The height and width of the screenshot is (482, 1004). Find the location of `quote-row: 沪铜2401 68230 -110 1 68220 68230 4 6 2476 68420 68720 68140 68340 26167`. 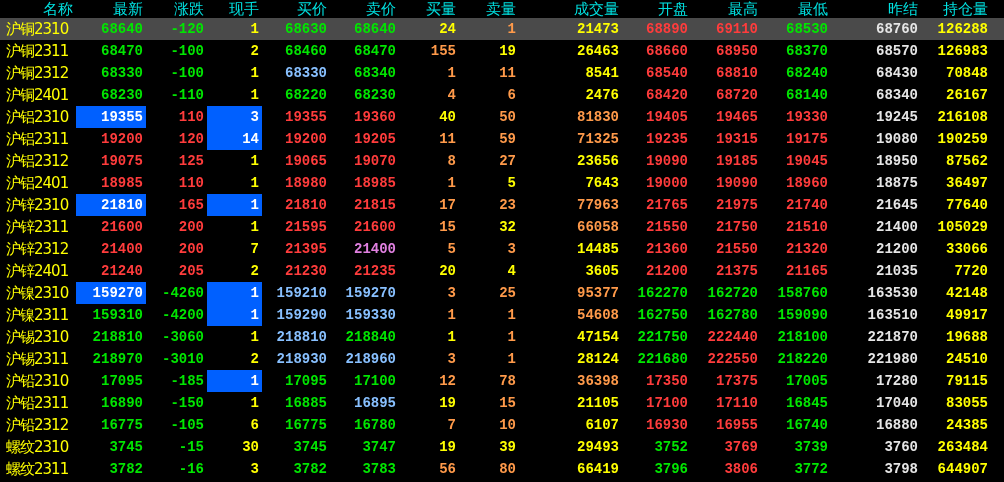

quote-row: 沪铜2401 68230 -110 1 68220 68230 4 6 2476 68420 68720 68140 68340 26167 is located at coordinates (502, 95).